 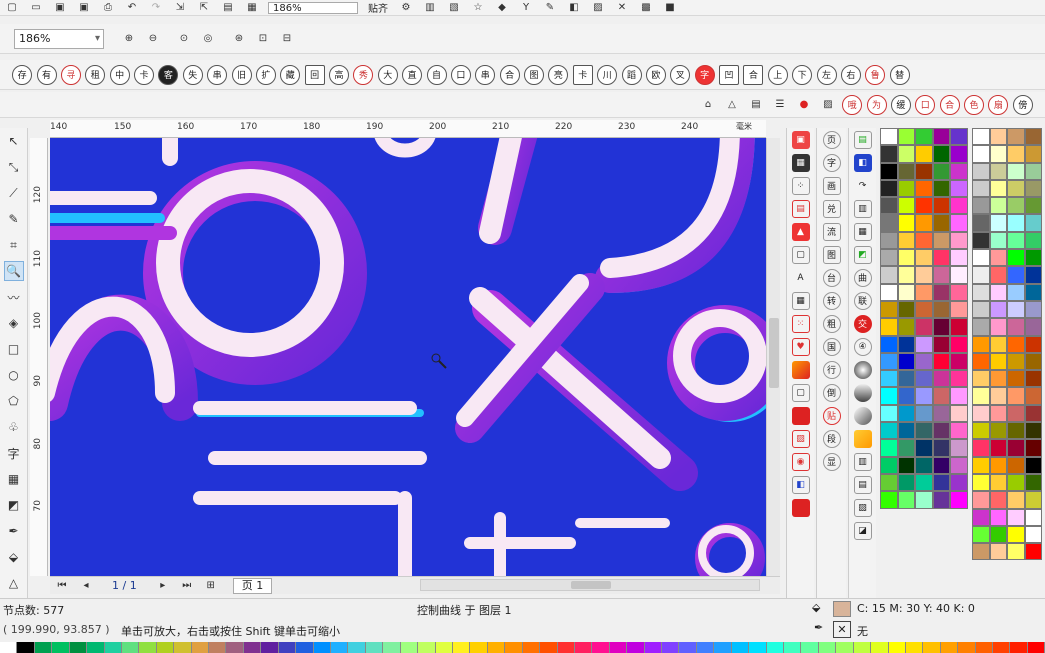 I want to click on docker3-char: 交, so click(x=862, y=323).